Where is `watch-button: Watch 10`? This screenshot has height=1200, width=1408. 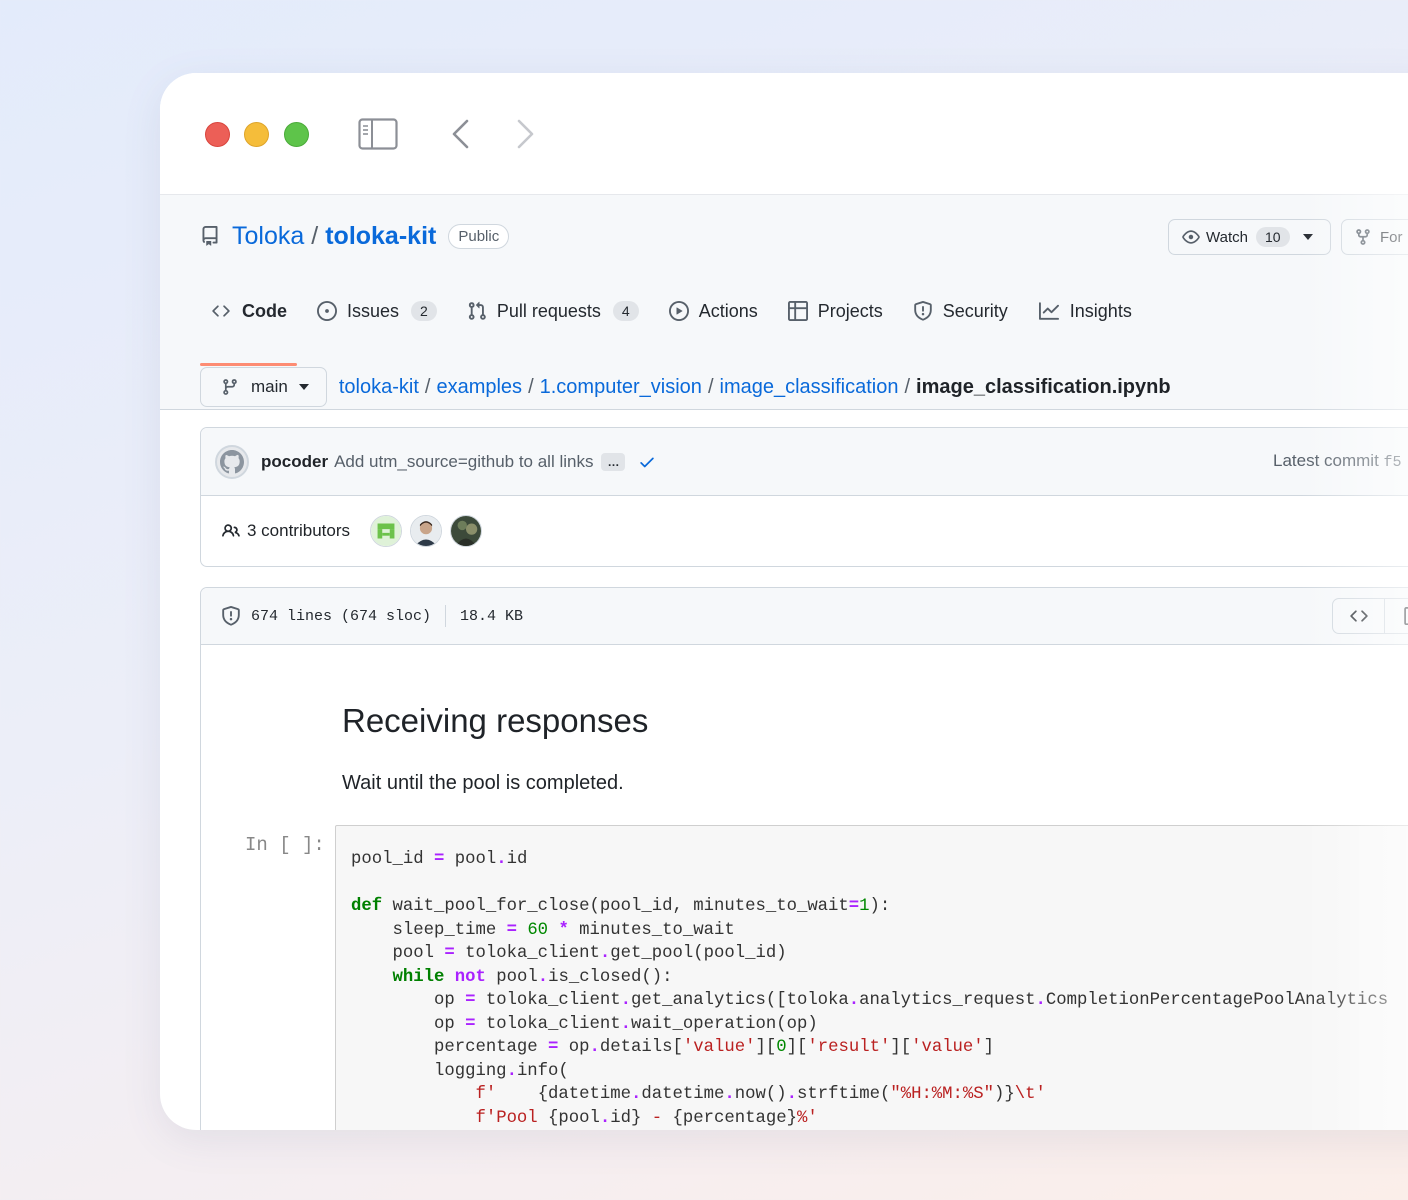
watch-button: Watch 10 is located at coordinates (1249, 237).